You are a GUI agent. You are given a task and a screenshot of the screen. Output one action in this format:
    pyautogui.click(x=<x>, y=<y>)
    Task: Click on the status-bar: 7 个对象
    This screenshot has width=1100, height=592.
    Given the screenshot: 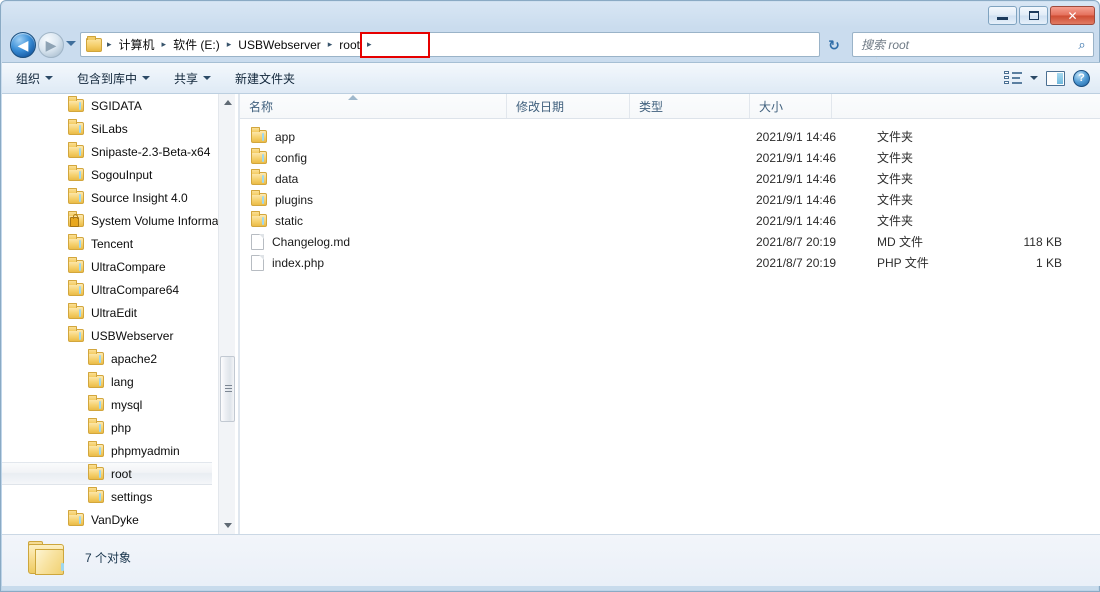 What is the action you would take?
    pyautogui.click(x=551, y=560)
    